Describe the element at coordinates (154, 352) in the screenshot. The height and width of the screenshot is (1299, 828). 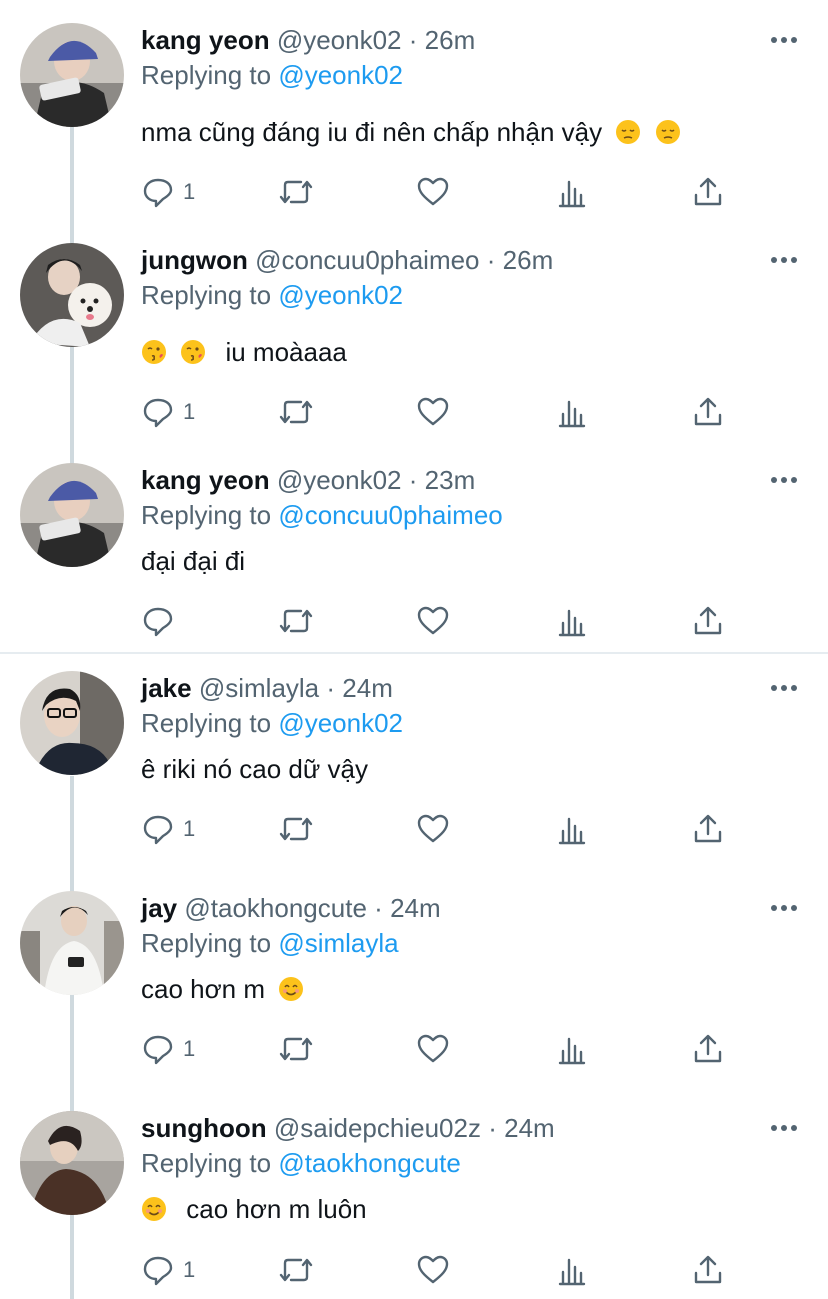
I see `kissing-face-emoji-icon` at that location.